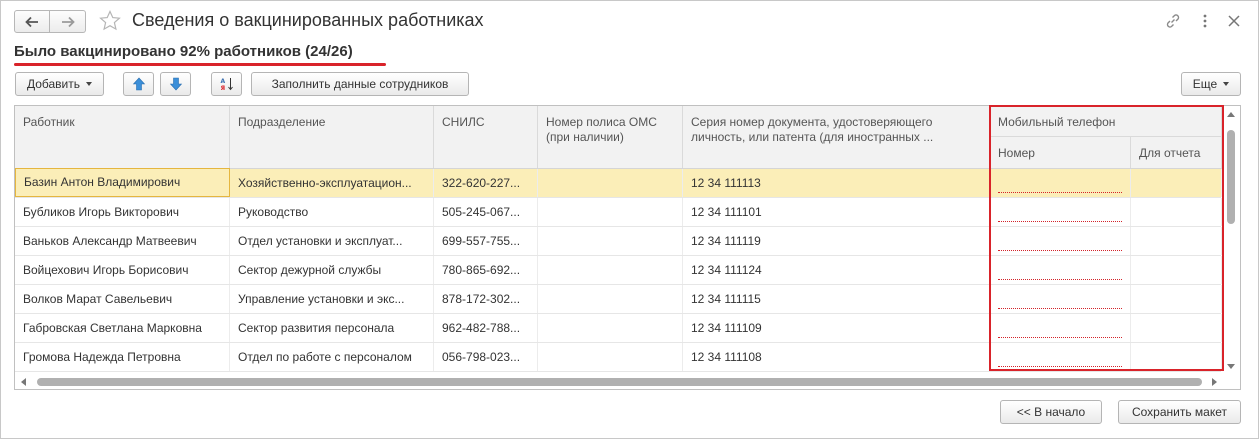 The width and height of the screenshot is (1259, 439). I want to click on forward-button, so click(68, 21).